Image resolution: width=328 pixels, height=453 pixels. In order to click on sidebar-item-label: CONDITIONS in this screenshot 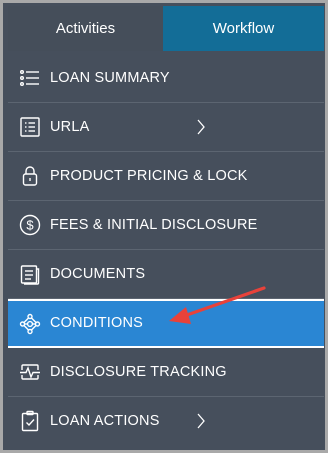, I will do `click(97, 323)`.